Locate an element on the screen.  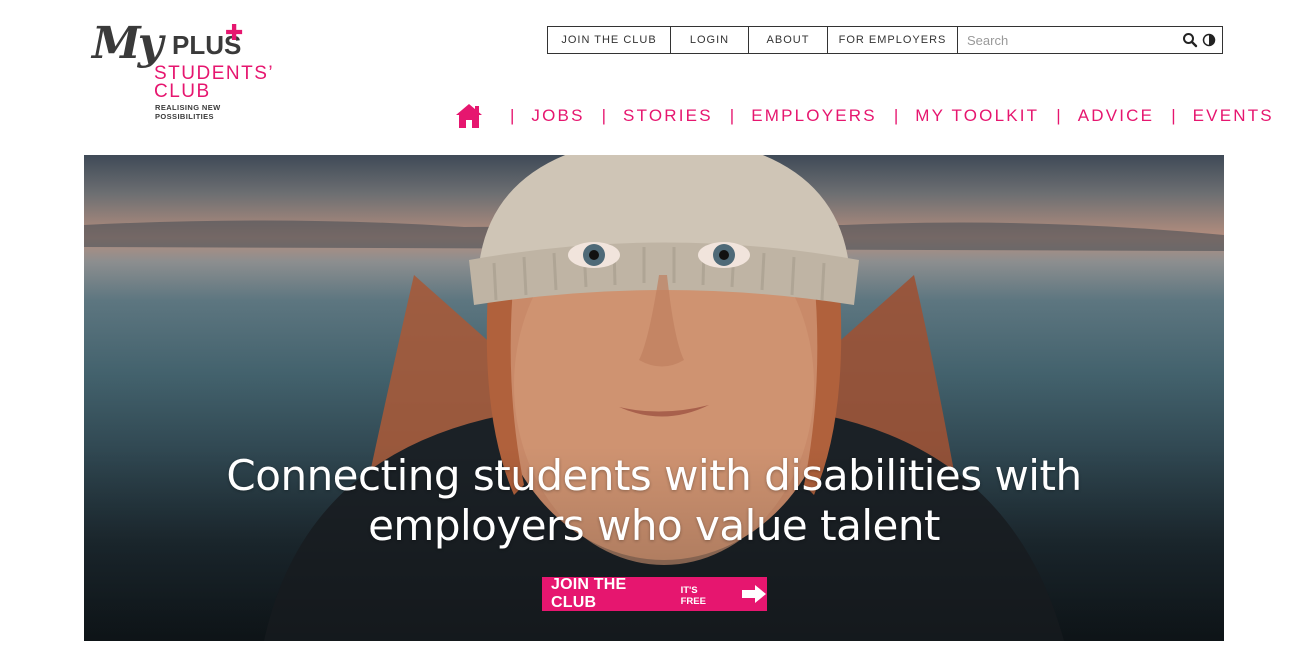
logo-tagline: REALISING NEW POSSIBILITIES is located at coordinates (200, 112).